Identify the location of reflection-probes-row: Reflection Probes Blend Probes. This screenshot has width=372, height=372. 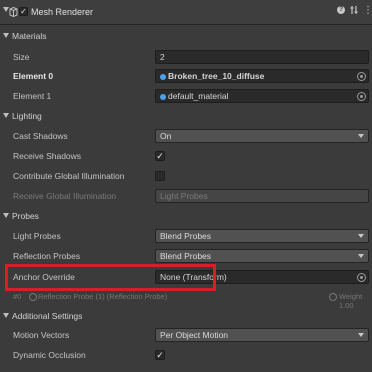
(186, 256).